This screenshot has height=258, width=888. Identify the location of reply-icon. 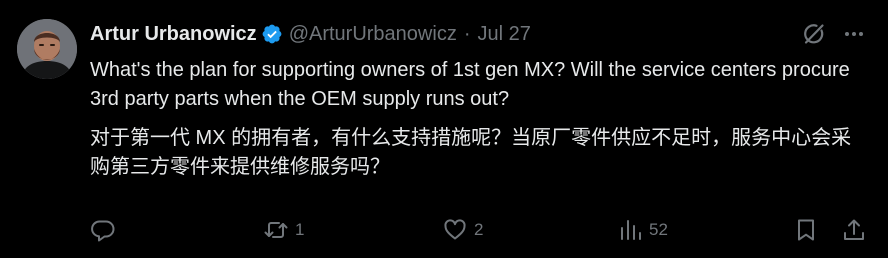
(103, 230).